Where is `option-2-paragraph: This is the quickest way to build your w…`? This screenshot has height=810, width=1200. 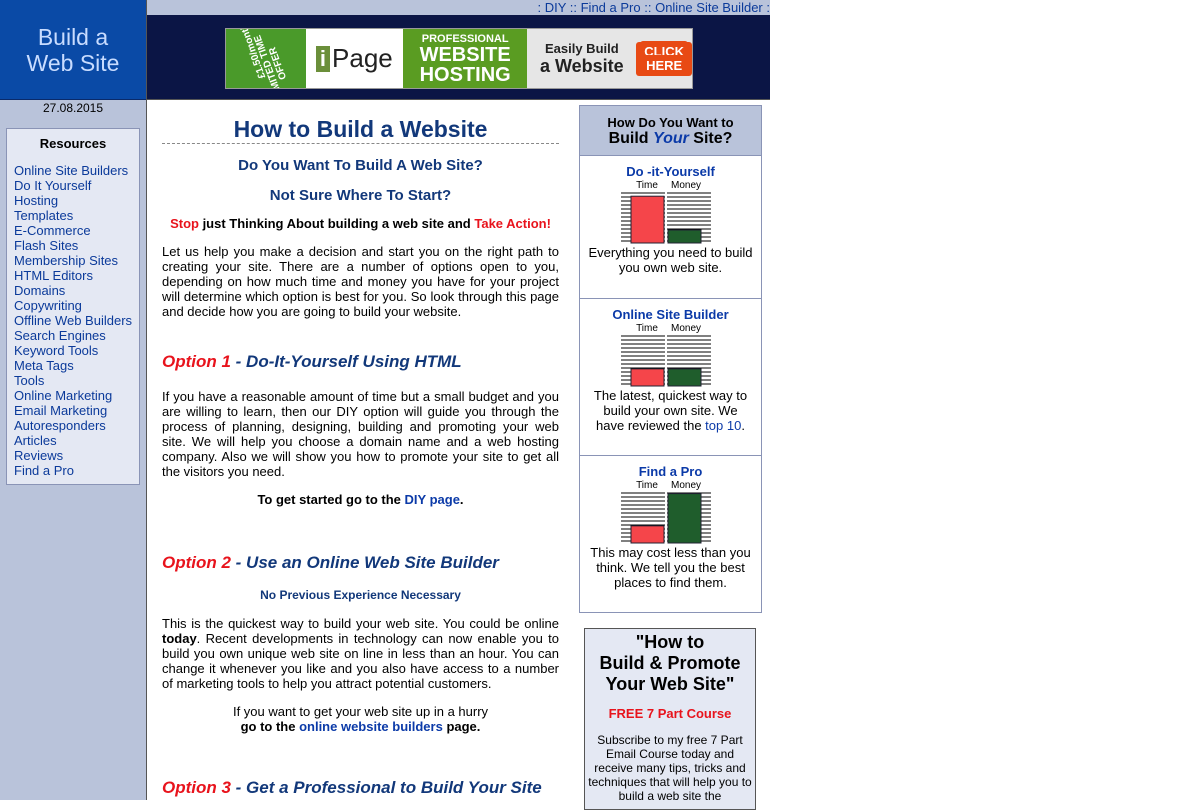 option-2-paragraph: This is the quickest way to build your w… is located at coordinates (360, 653).